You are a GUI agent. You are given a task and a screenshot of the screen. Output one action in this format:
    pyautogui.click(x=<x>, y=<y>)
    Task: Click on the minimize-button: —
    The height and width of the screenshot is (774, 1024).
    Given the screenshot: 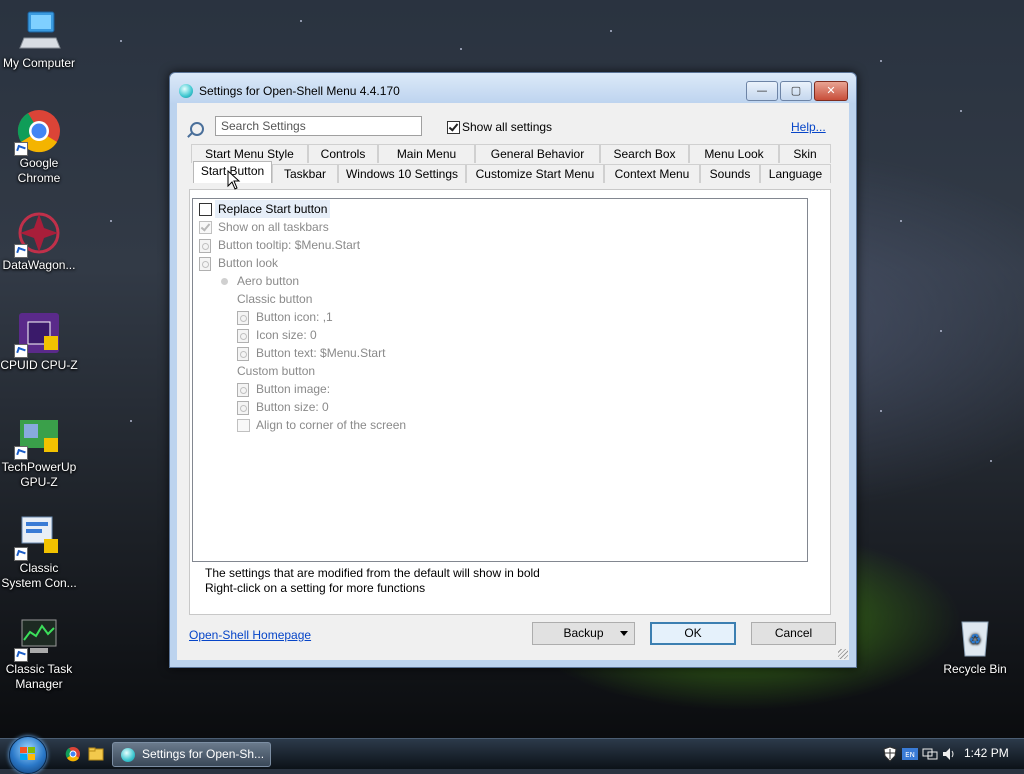 What is the action you would take?
    pyautogui.click(x=762, y=91)
    